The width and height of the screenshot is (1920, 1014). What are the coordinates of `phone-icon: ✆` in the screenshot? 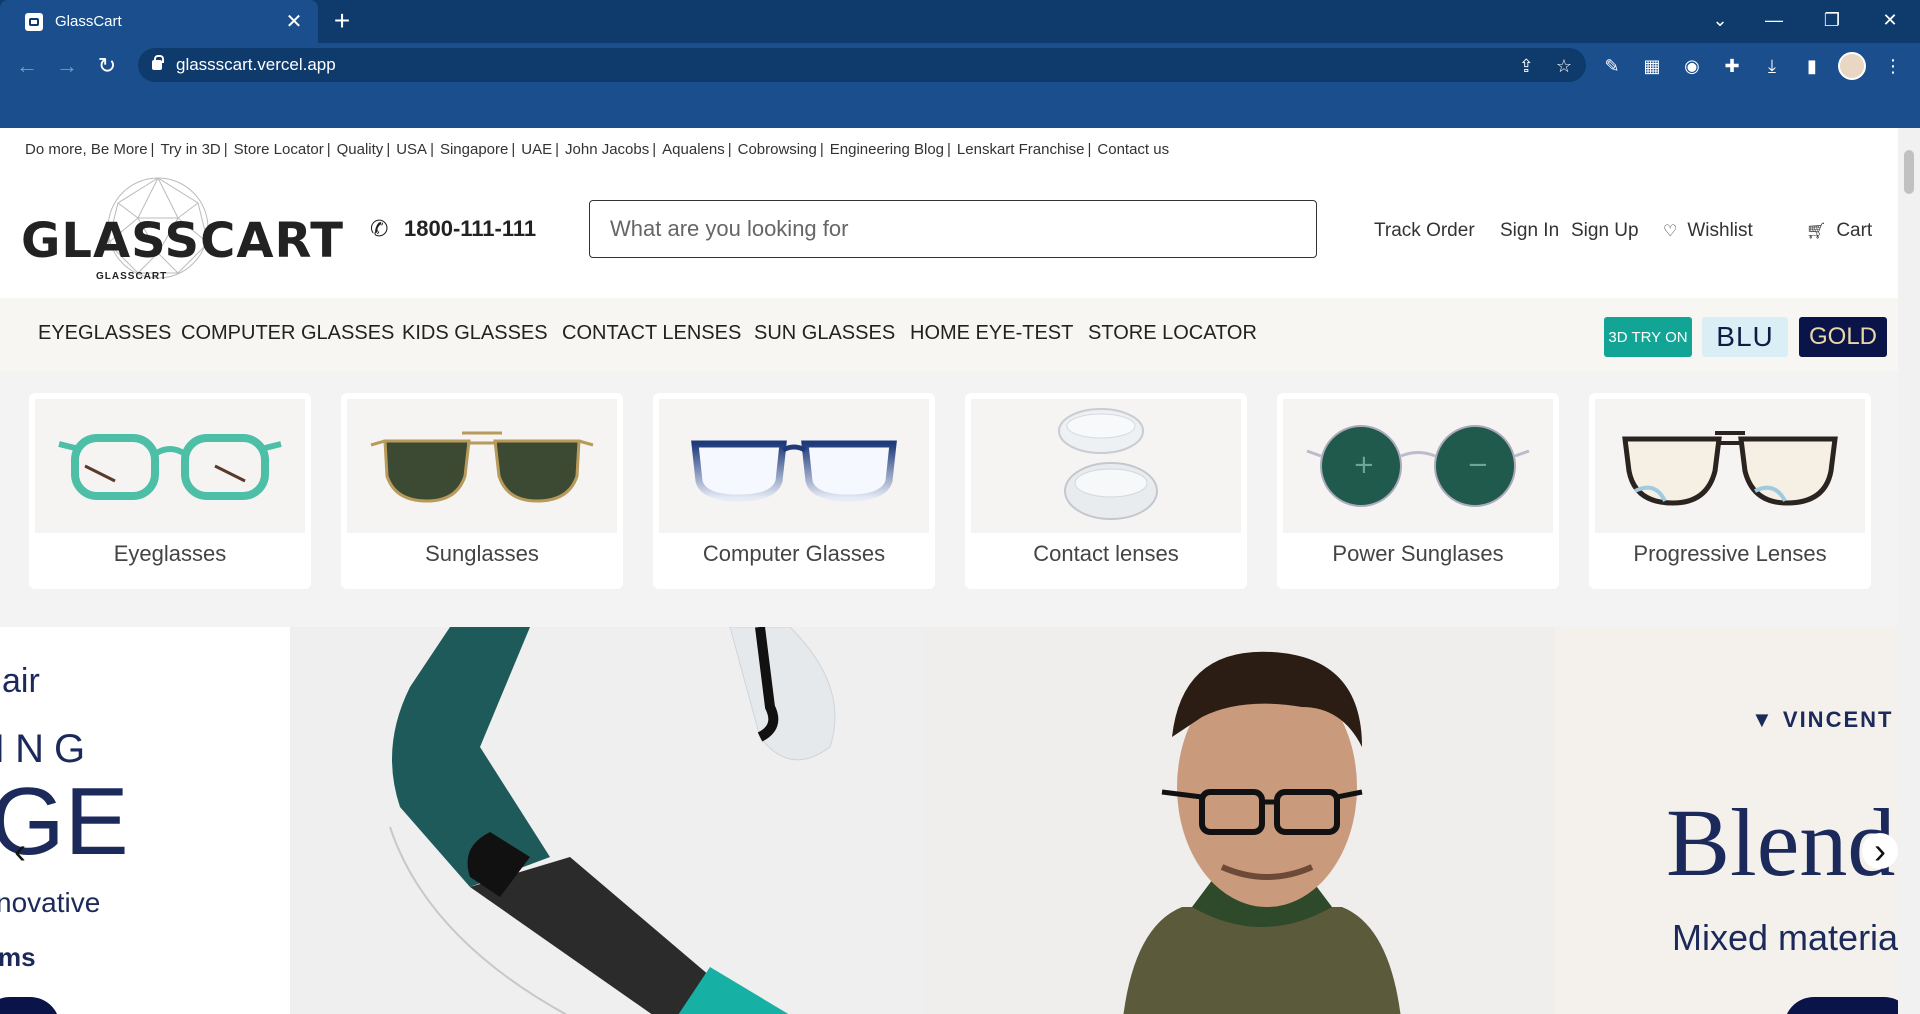 It's located at (379, 228).